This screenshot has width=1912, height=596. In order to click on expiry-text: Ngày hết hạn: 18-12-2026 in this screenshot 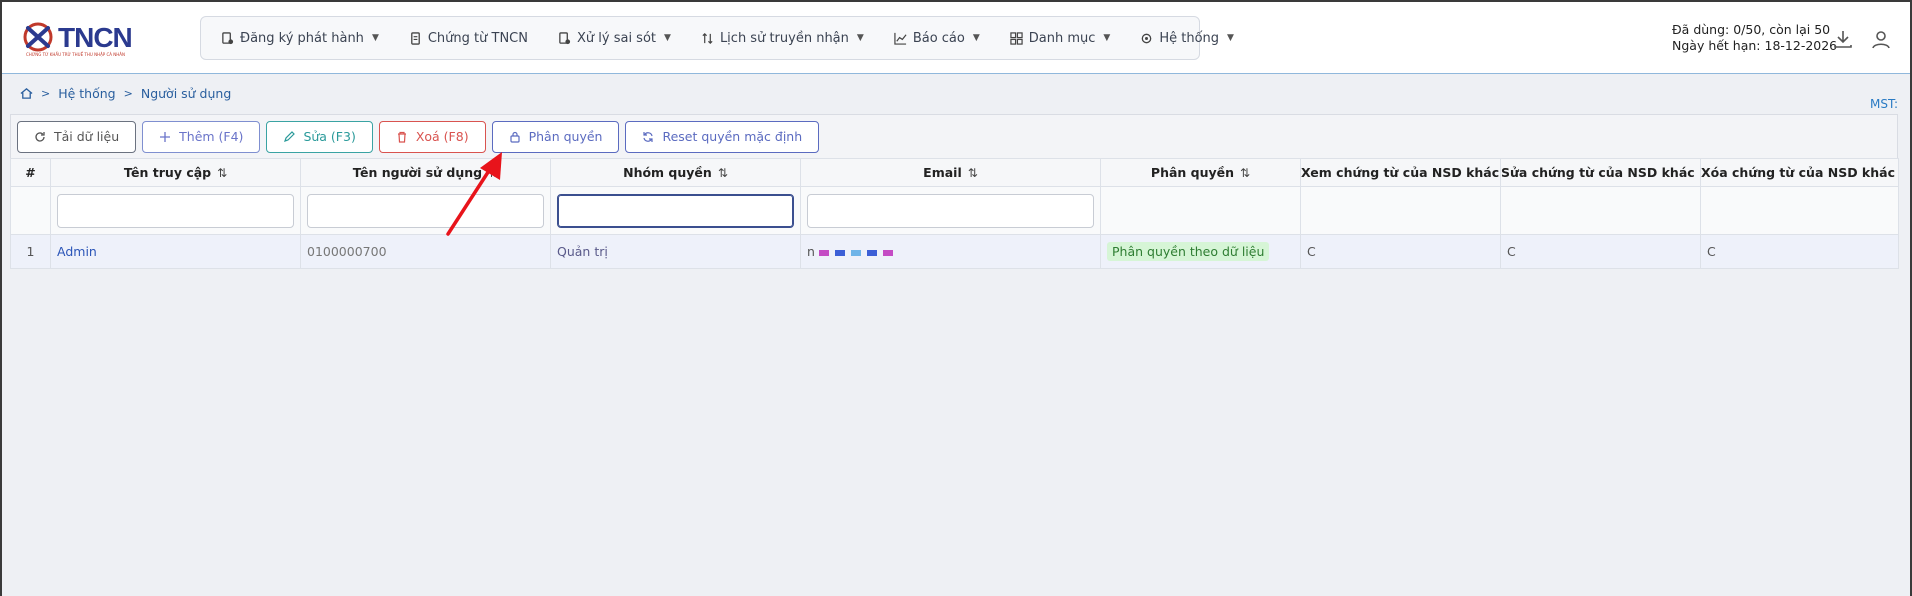, I will do `click(1755, 45)`.